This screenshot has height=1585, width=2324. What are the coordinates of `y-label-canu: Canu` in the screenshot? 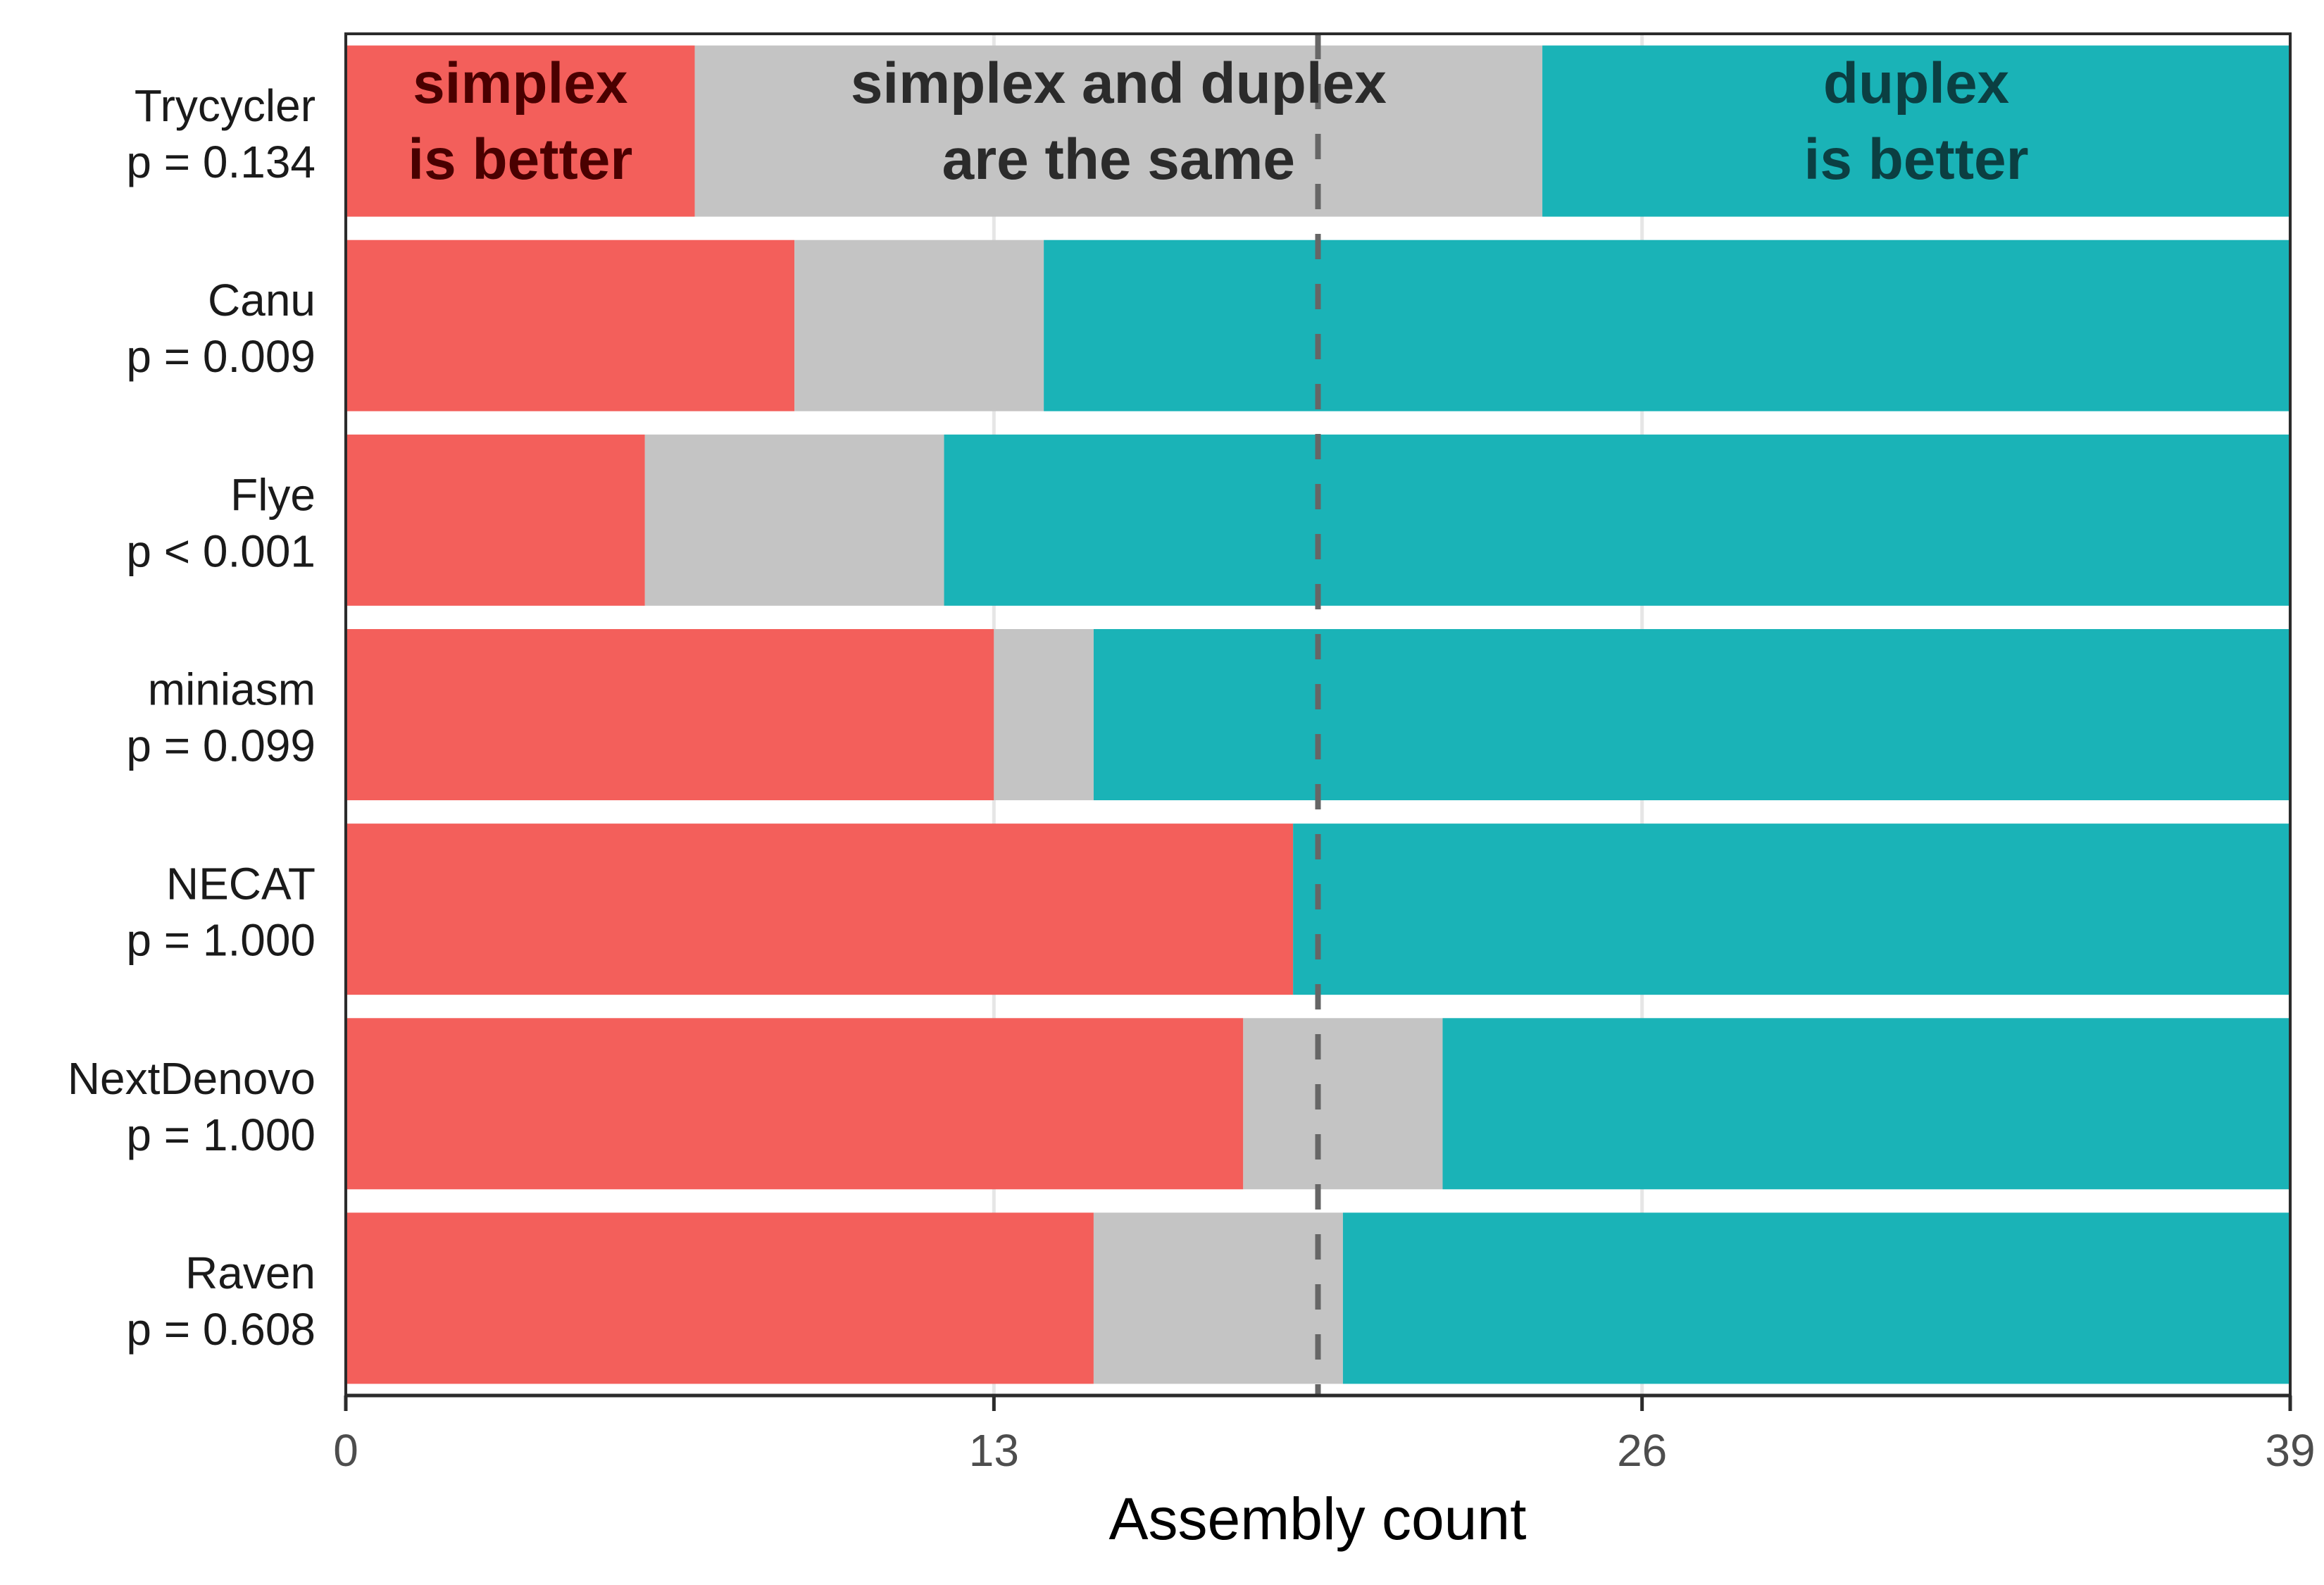 It's located at (262, 300).